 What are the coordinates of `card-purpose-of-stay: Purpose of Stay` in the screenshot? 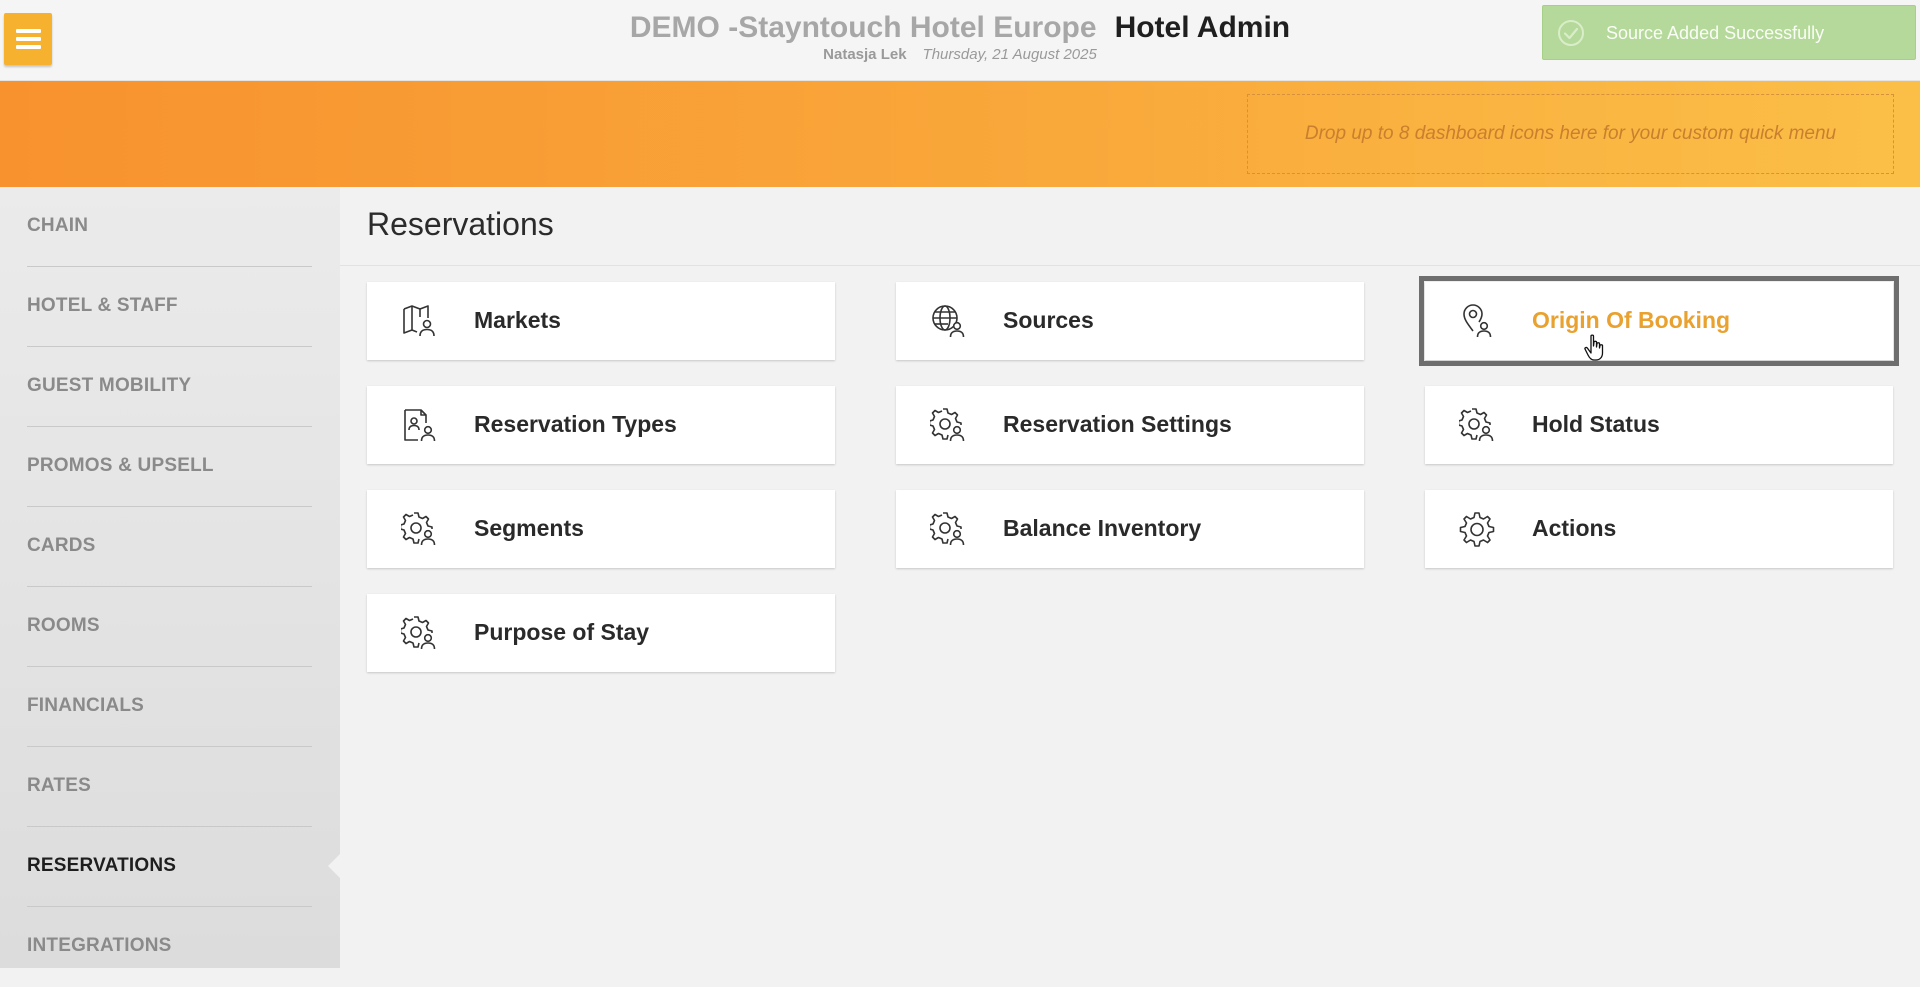 It's located at (601, 633).